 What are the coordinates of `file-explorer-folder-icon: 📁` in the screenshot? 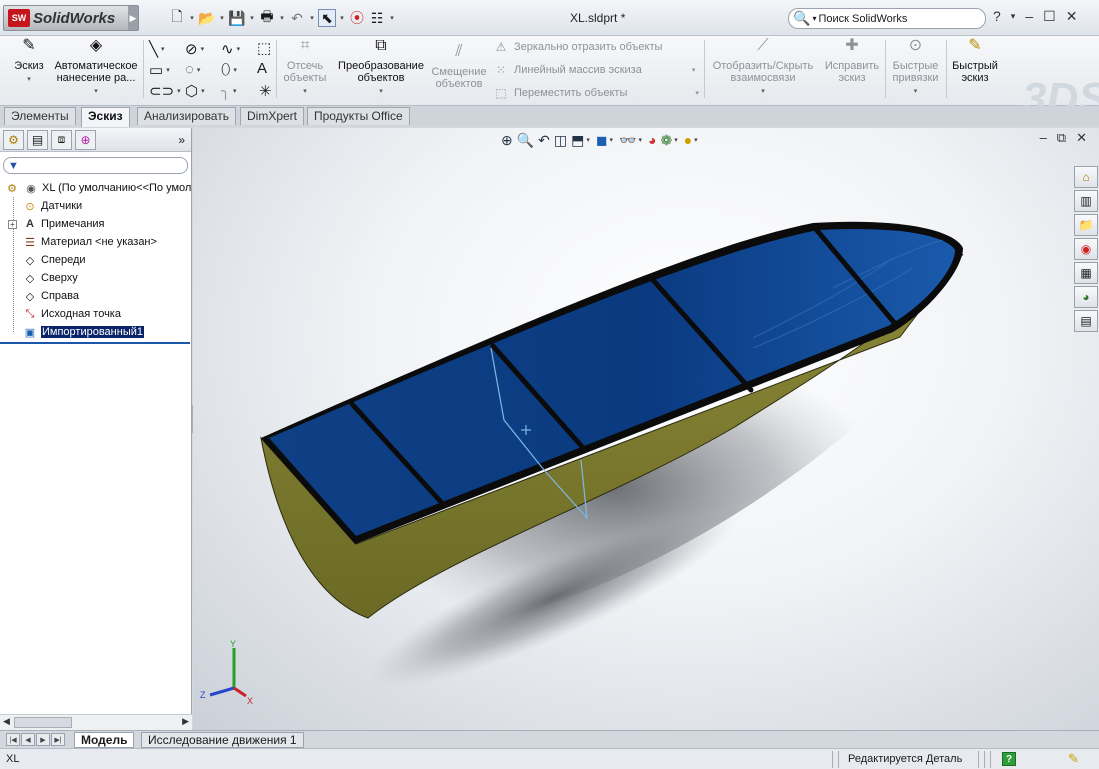 It's located at (1086, 225).